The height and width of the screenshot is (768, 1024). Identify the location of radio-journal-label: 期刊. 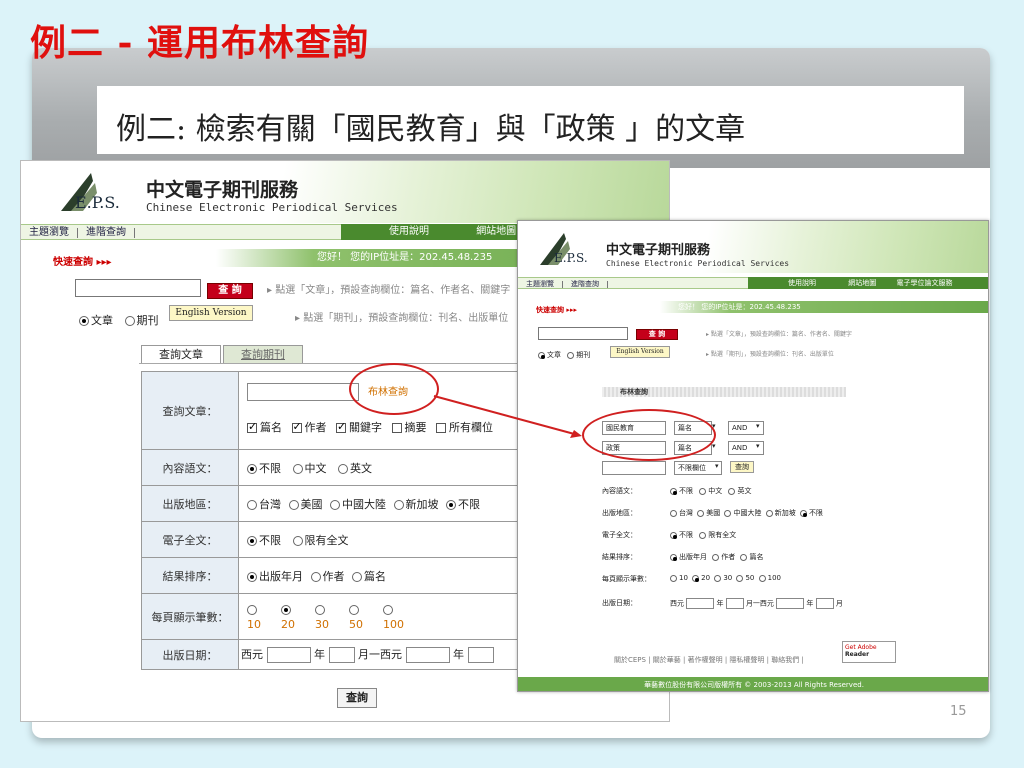
(147, 320).